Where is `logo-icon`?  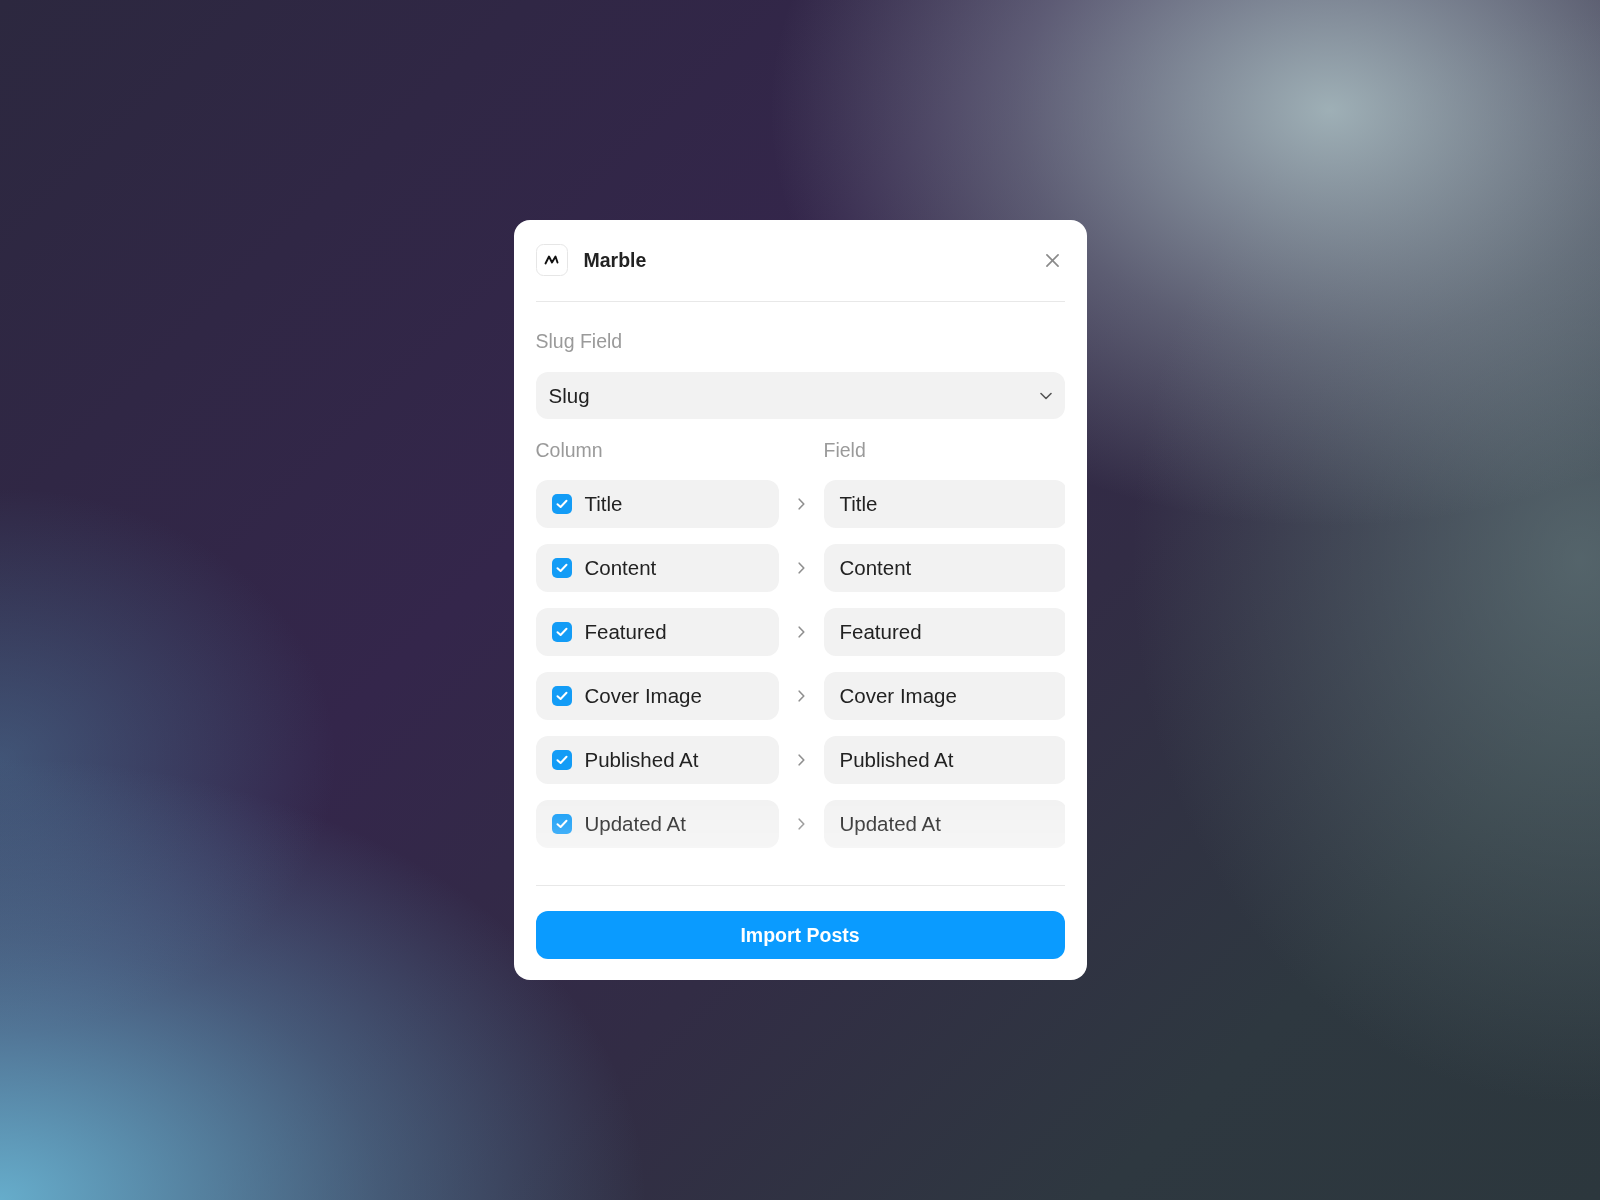 logo-icon is located at coordinates (551, 260).